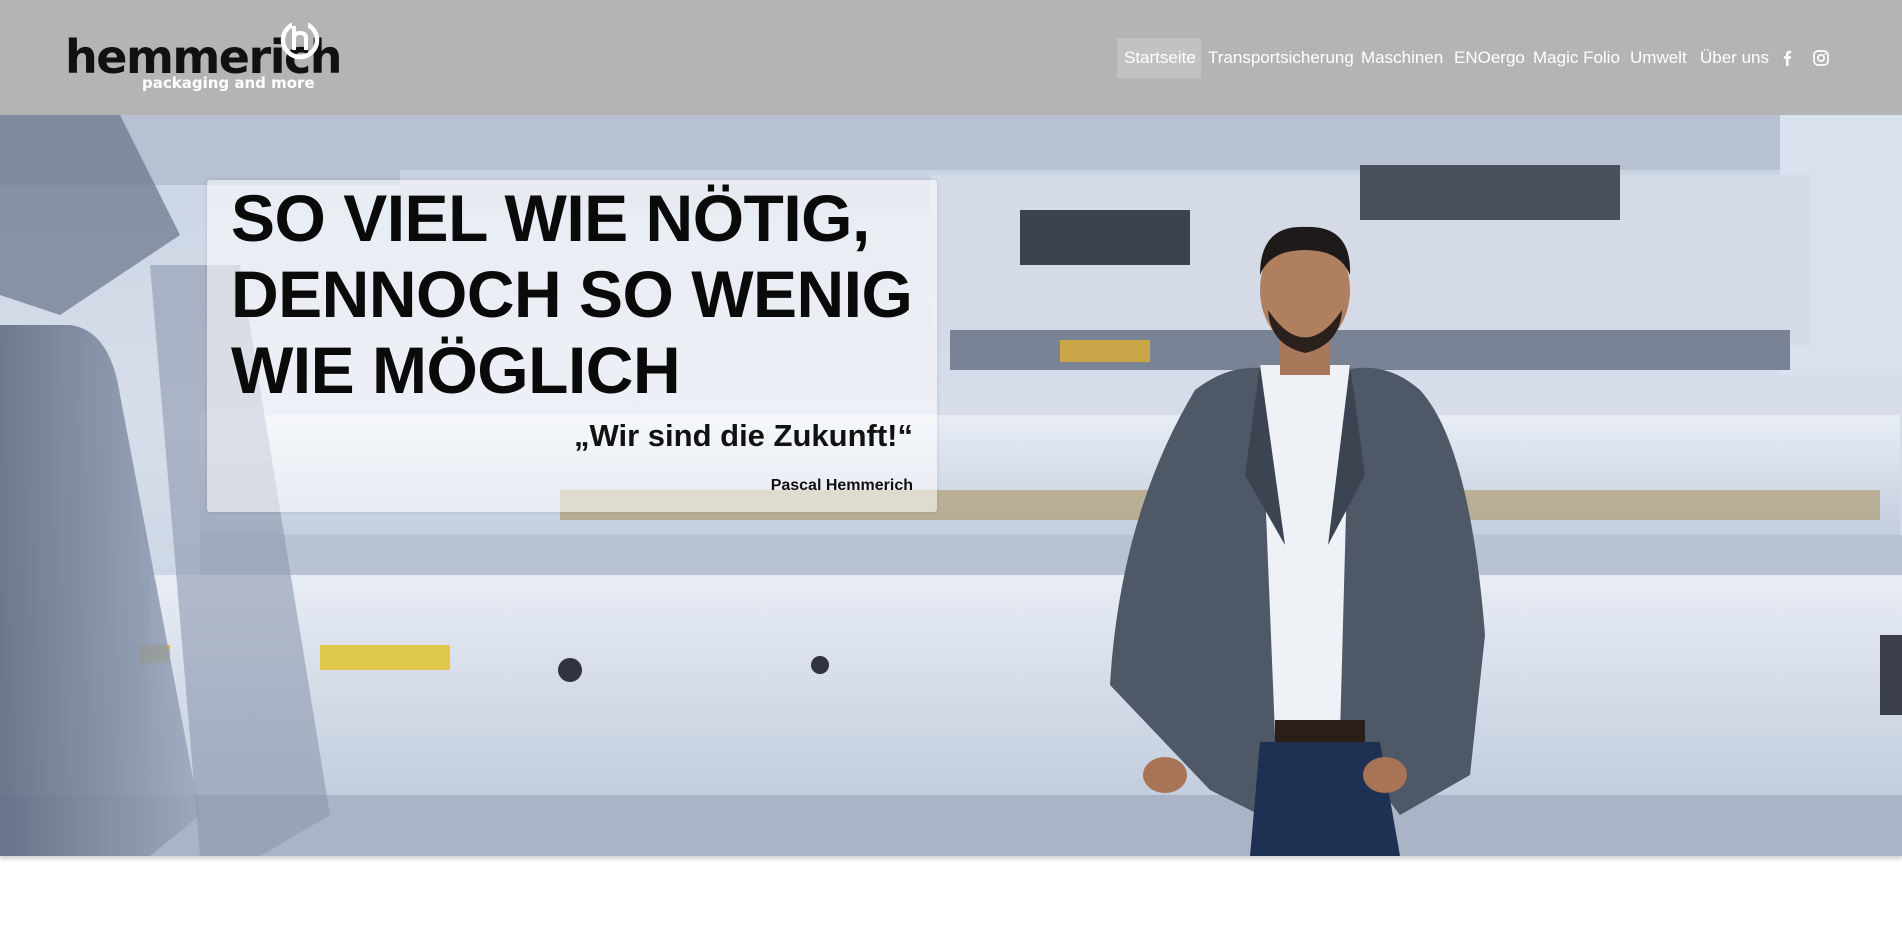 Image resolution: width=1902 pixels, height=938 pixels. Describe the element at coordinates (1734, 58) in the screenshot. I see `nav-item-ueber-uns: Über uns` at that location.